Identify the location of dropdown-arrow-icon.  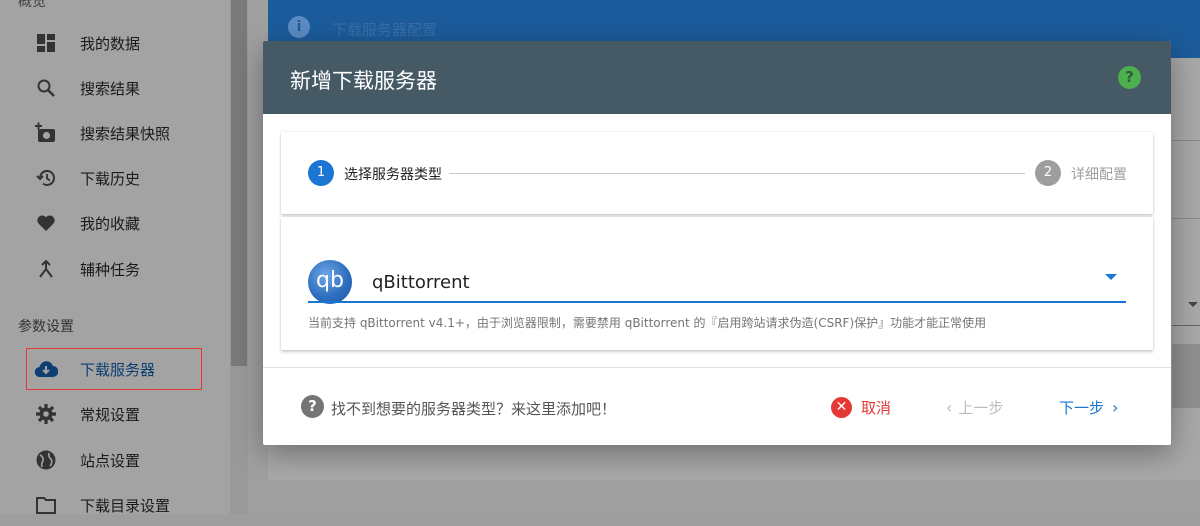
(1111, 277).